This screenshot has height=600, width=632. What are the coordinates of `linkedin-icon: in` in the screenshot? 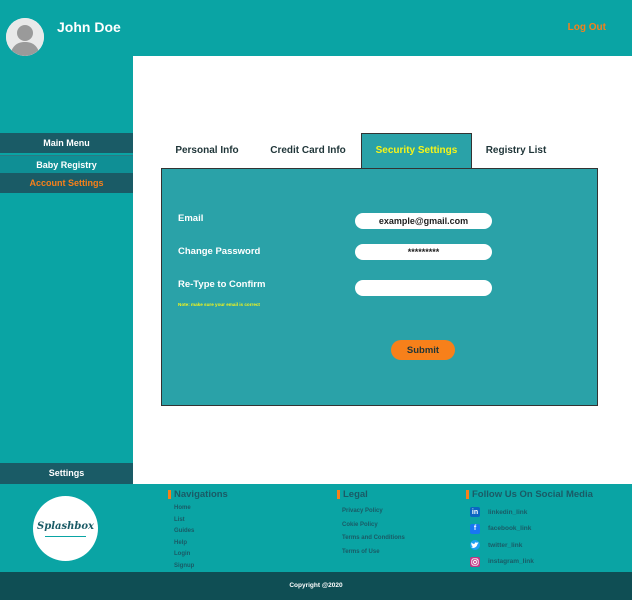 It's located at (475, 512).